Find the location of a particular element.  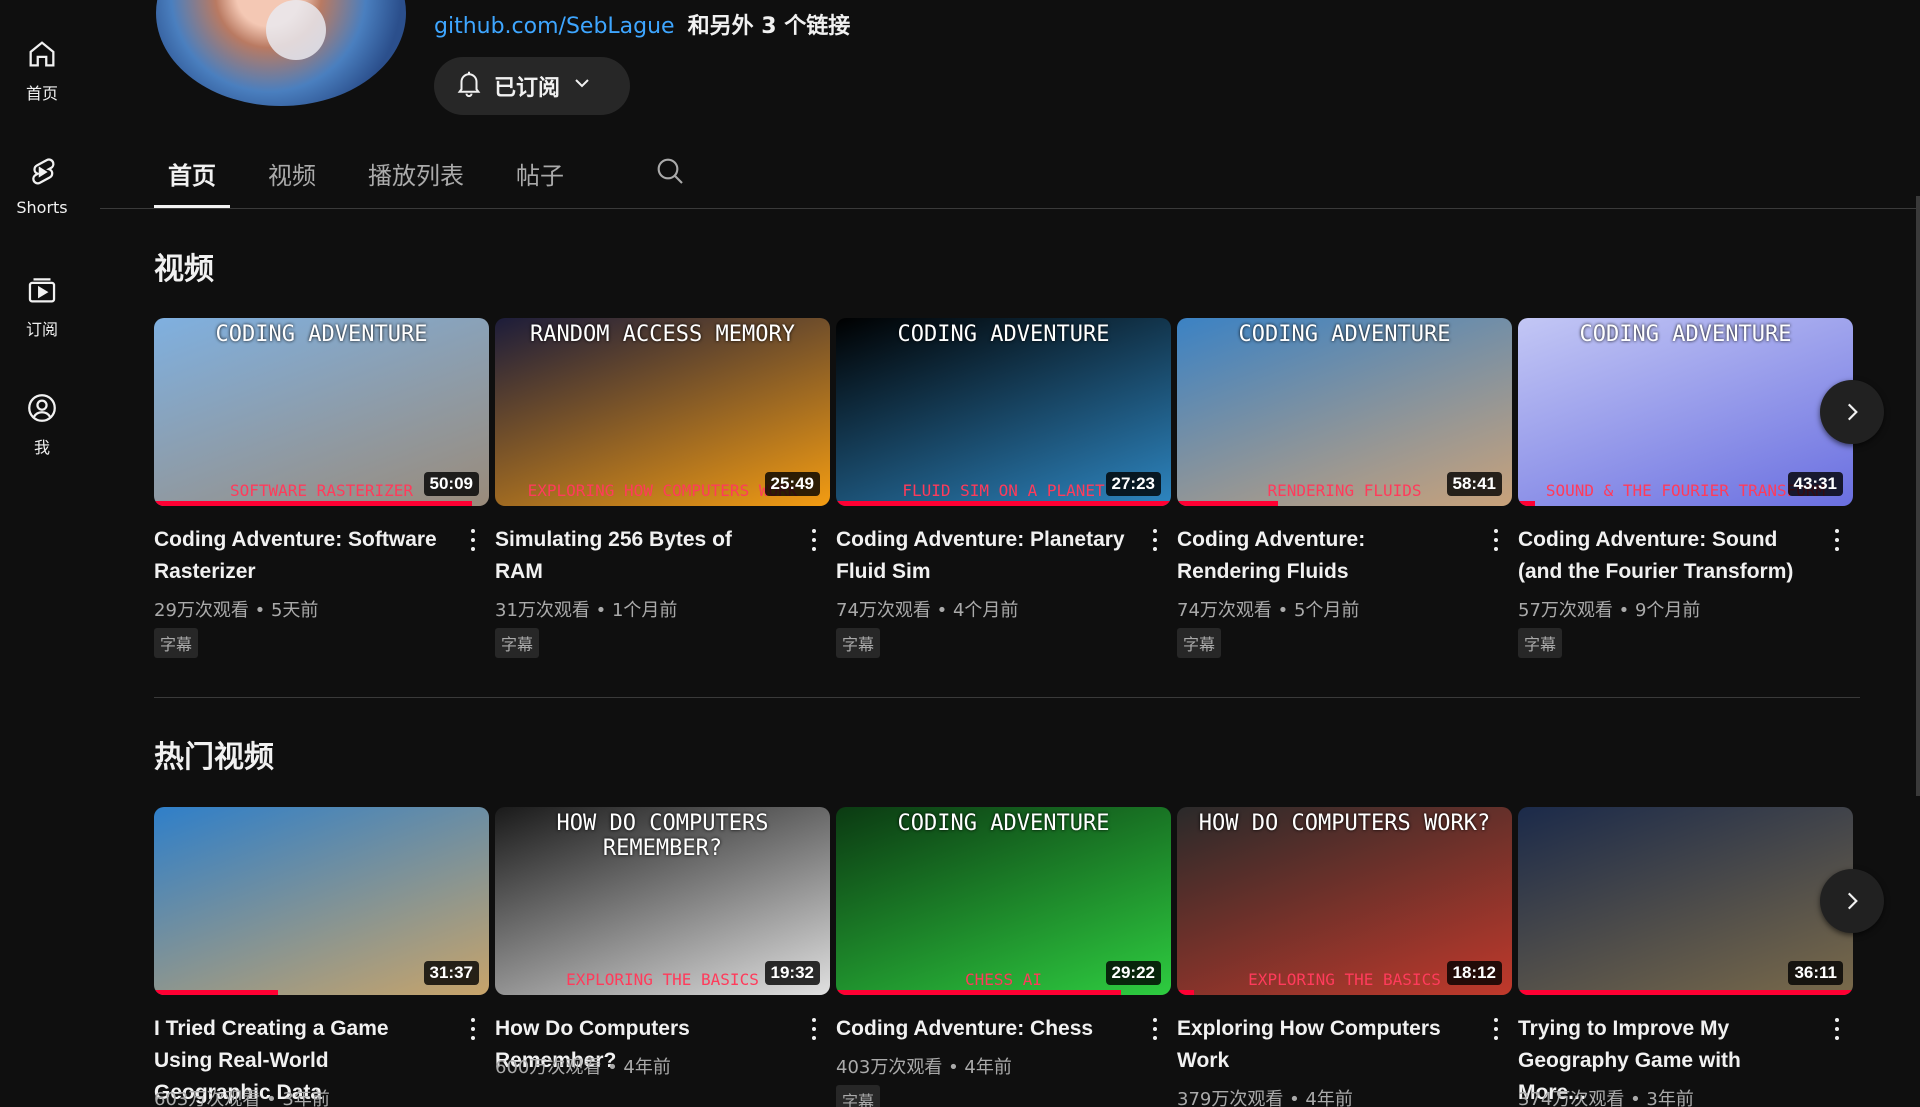

you-icon is located at coordinates (42, 408).